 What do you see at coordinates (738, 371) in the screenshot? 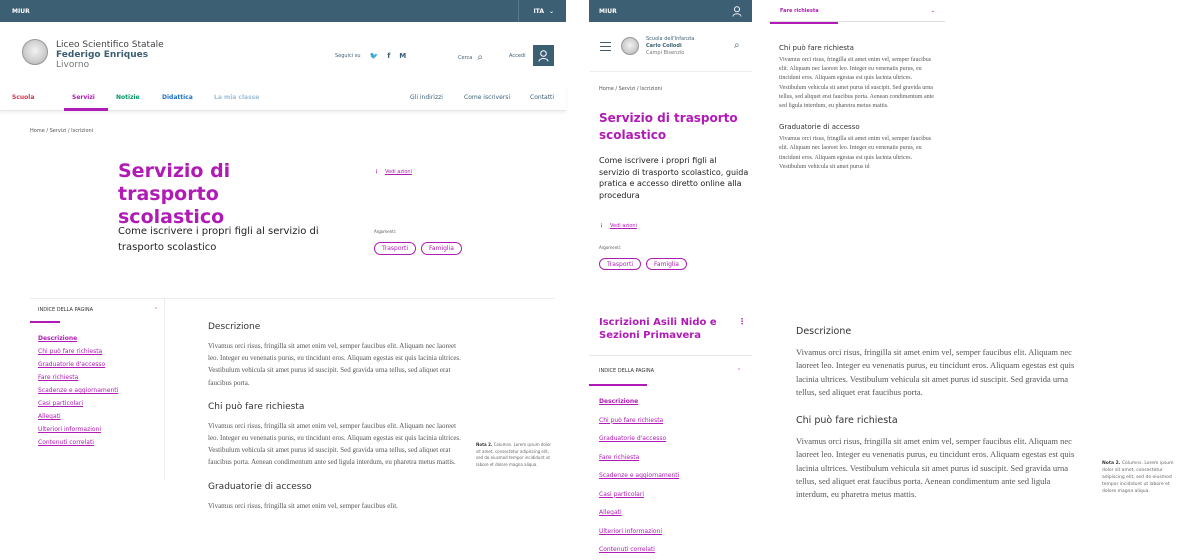
I see `chevron-up-icon: ⌃` at bounding box center [738, 371].